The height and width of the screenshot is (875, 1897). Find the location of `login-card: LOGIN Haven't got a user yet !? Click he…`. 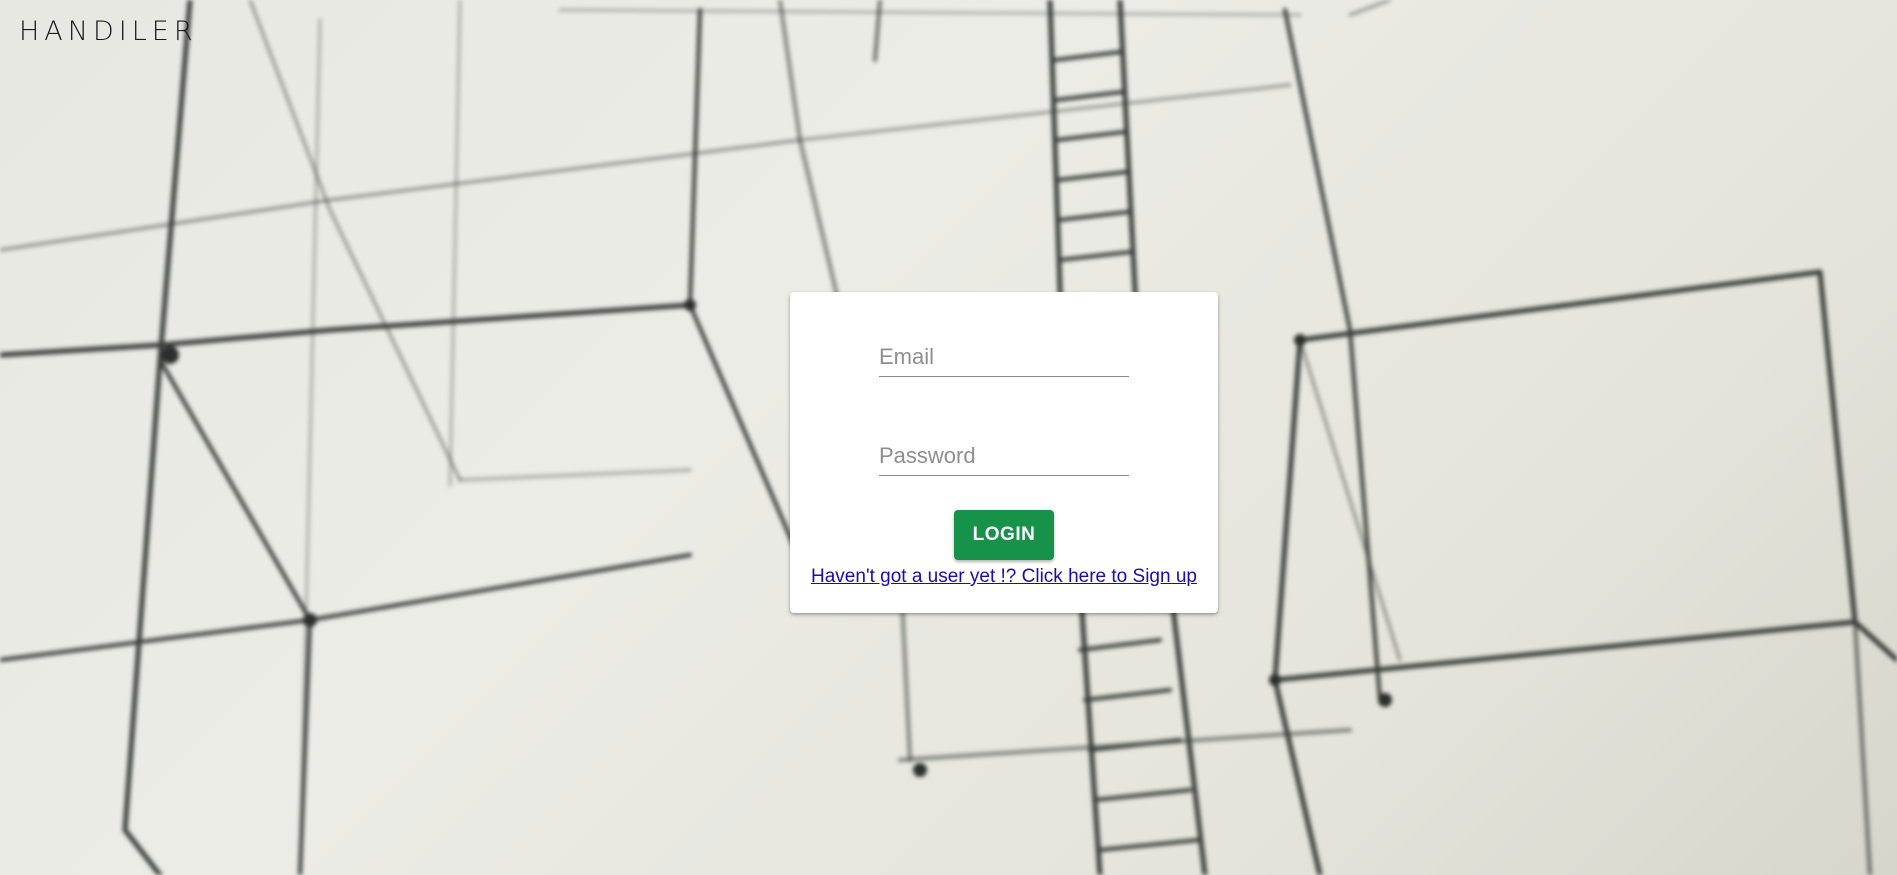

login-card: LOGIN Haven't got a user yet !? Click he… is located at coordinates (1004, 452).